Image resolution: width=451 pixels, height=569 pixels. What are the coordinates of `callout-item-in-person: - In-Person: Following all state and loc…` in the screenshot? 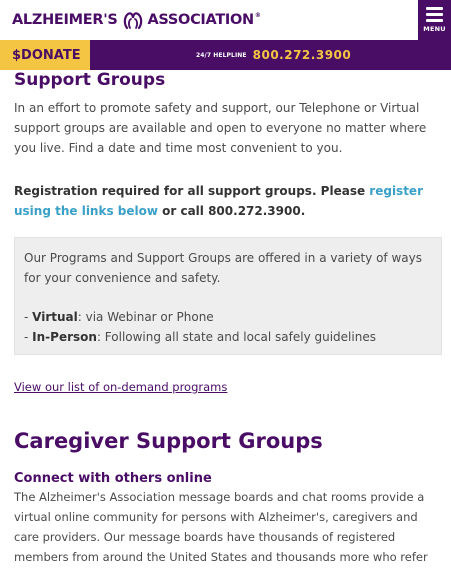 It's located at (200, 337).